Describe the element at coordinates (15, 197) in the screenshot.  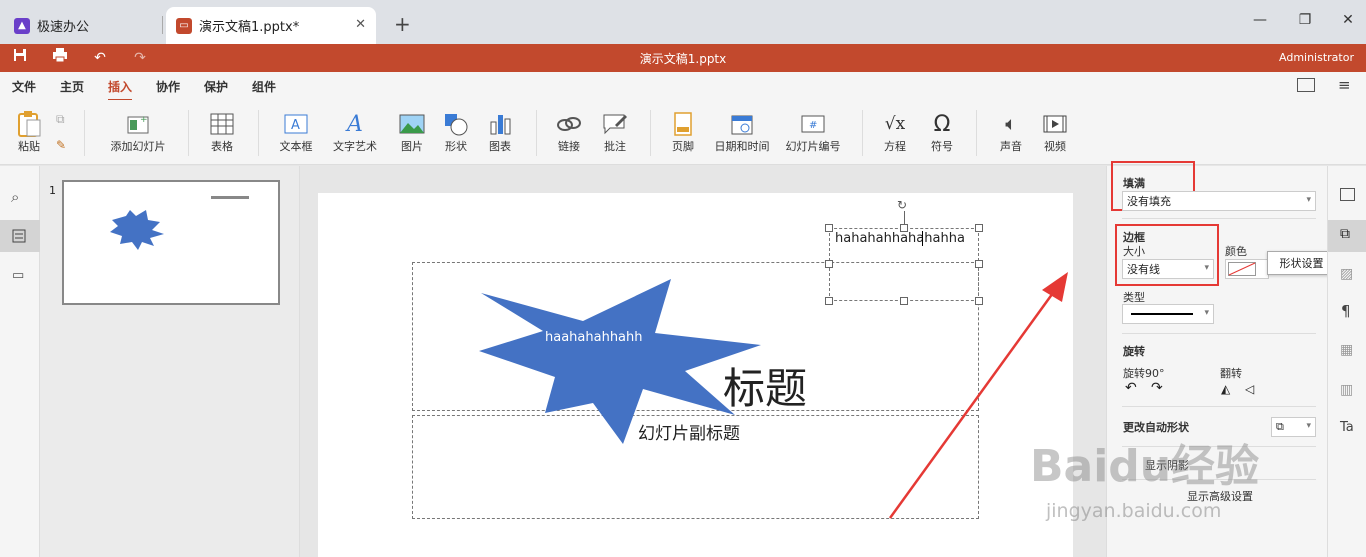
I see `search-icon: ⌕` at that location.